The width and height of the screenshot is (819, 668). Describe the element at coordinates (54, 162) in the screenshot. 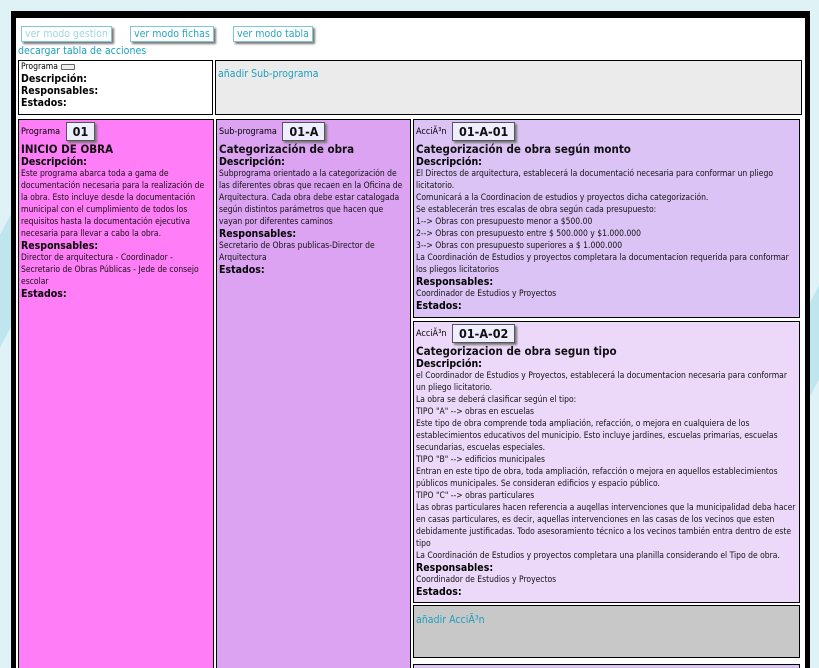

I see `program-descripcion-label: Descripción:` at that location.